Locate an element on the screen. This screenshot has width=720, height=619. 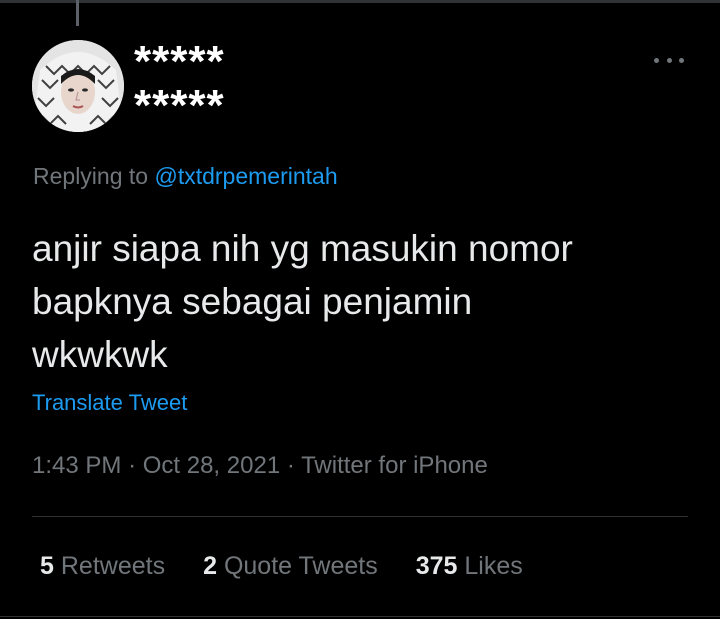
thread-connector-line is located at coordinates (77, 13).